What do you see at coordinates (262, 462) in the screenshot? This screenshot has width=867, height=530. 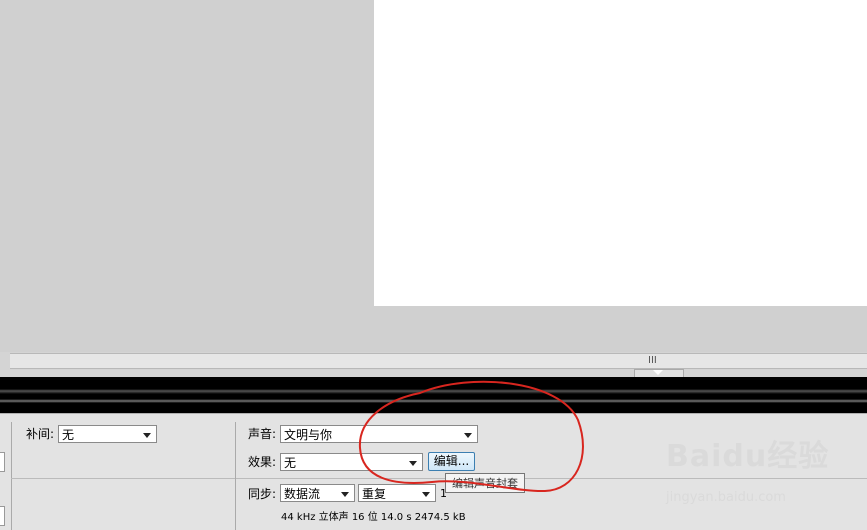 I see `effect-label: 效果:` at bounding box center [262, 462].